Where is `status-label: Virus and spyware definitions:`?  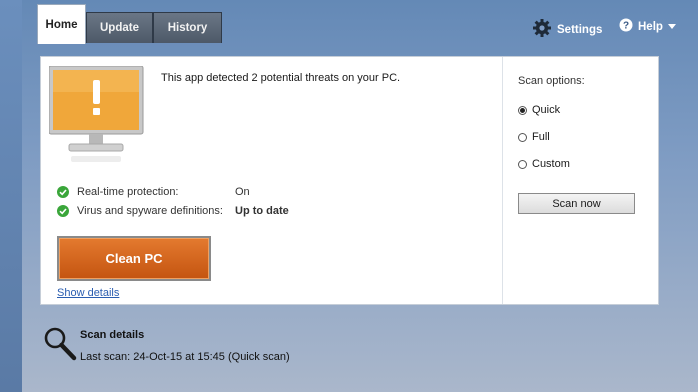
status-label: Virus and spyware definitions: is located at coordinates (150, 211).